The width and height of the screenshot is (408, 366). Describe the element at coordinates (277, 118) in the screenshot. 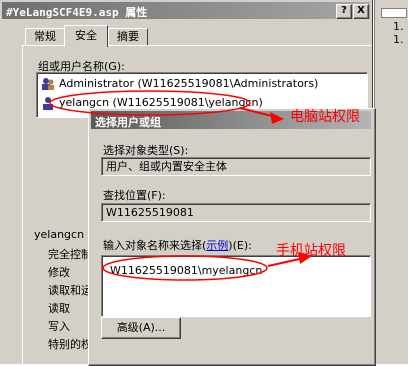

I see `annotation-arrow-pc-head` at that location.